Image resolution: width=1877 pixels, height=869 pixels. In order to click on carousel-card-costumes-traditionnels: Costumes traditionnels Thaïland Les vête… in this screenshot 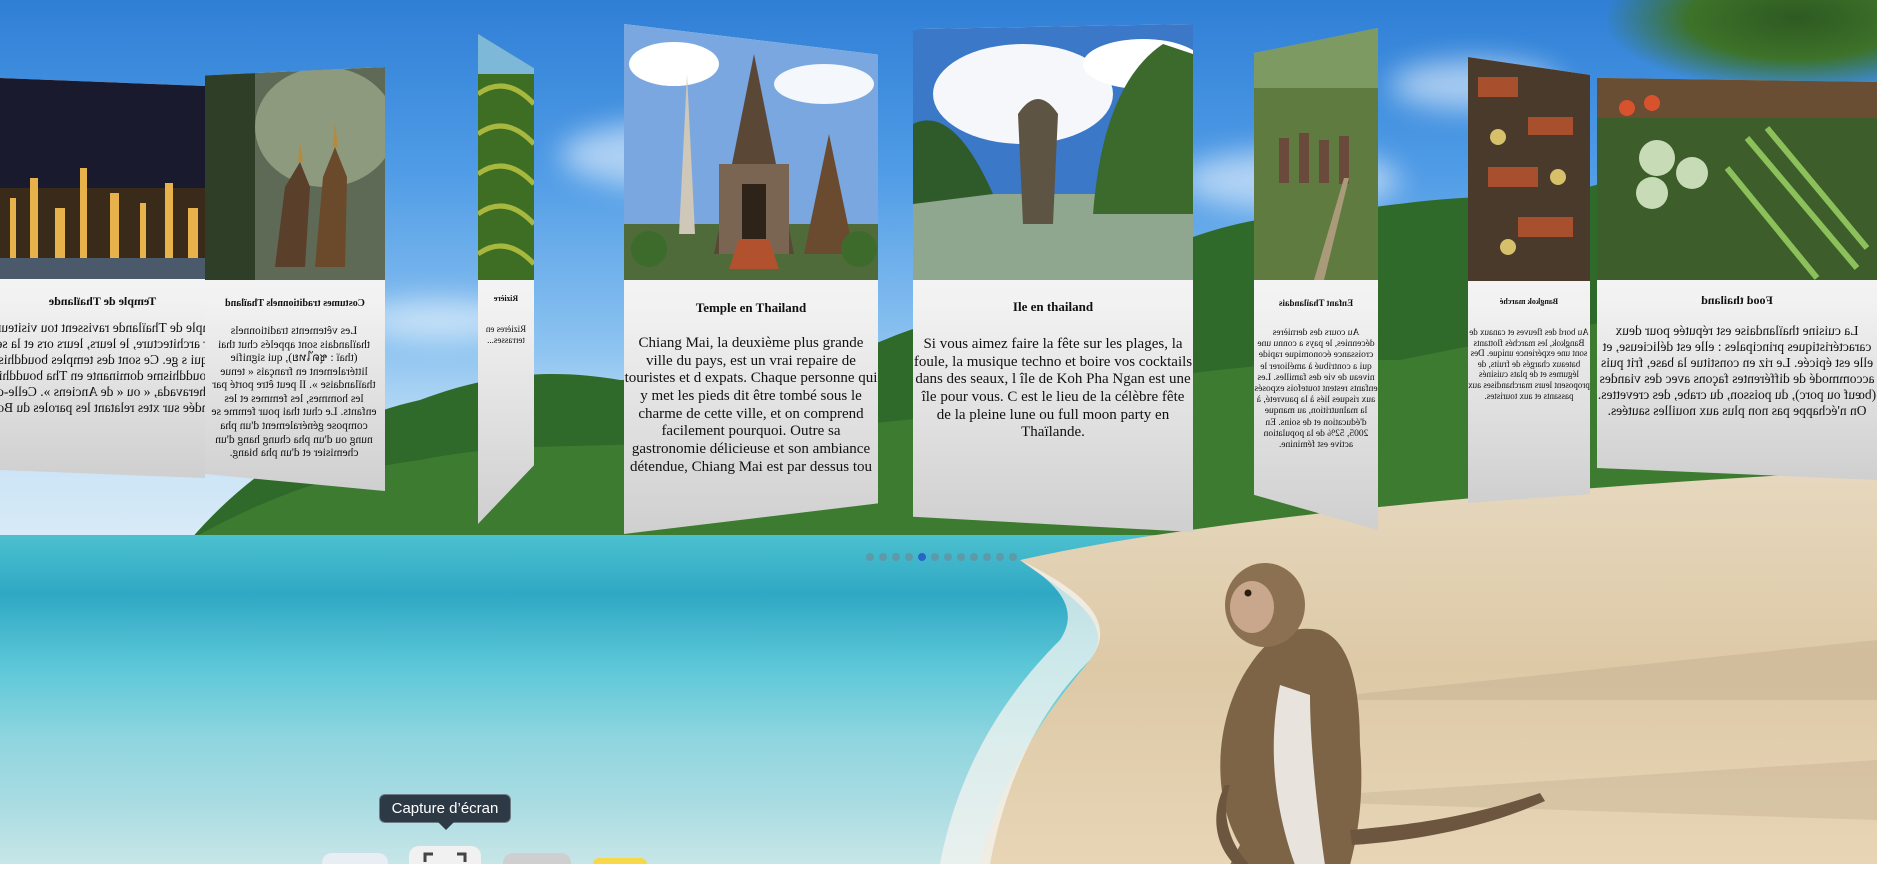, I will do `click(295, 279)`.